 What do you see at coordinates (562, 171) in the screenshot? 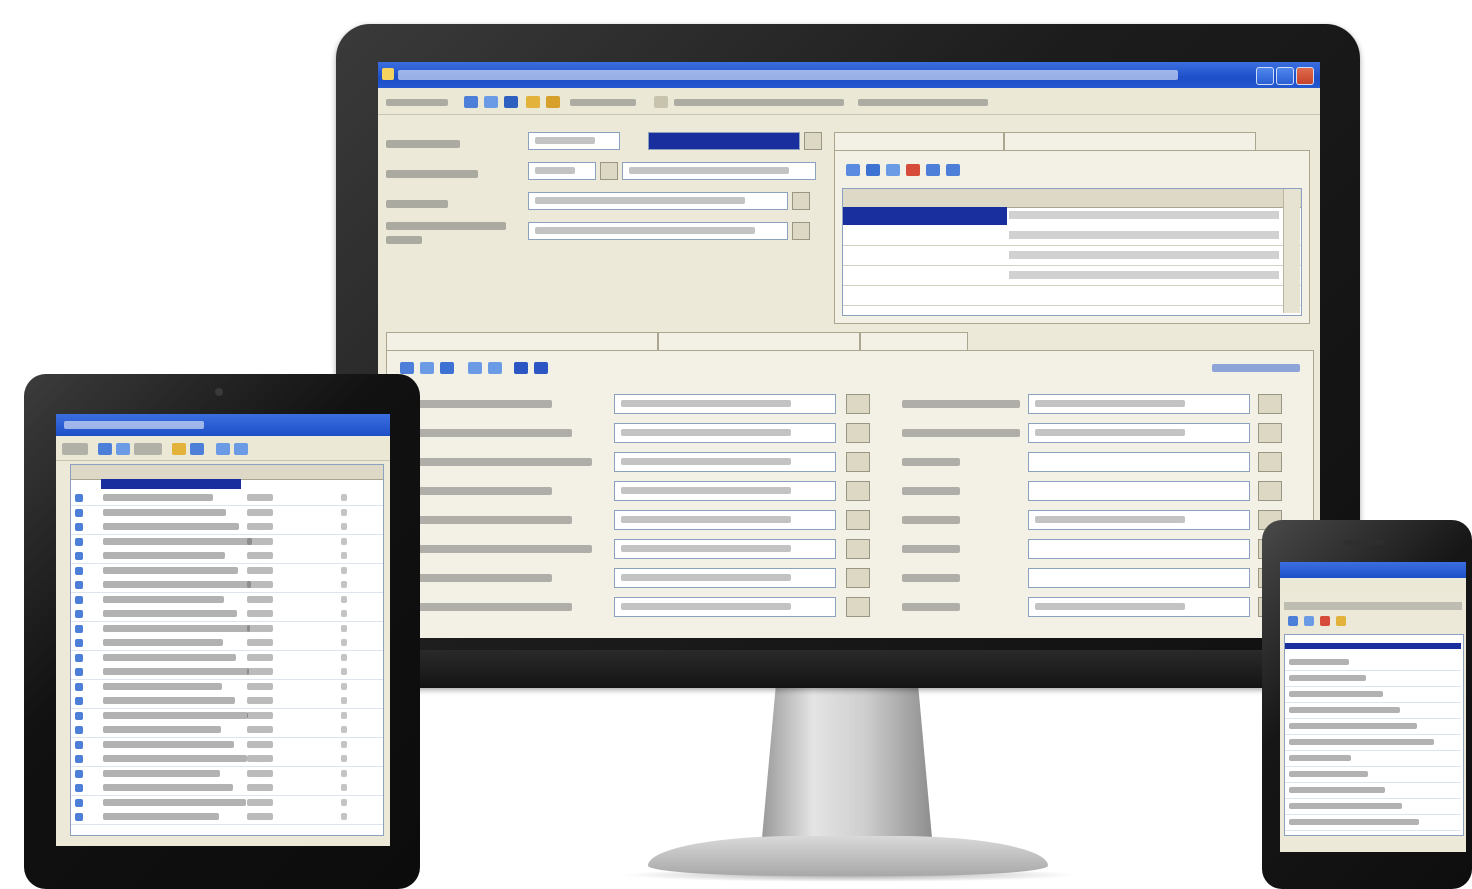
I see `organization-field` at bounding box center [562, 171].